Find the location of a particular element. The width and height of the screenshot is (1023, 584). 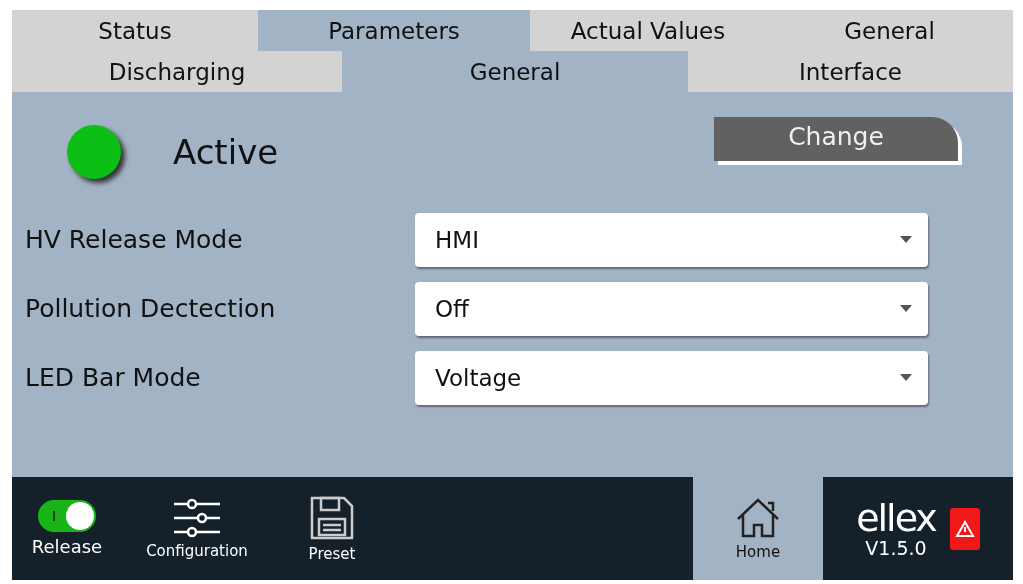

tab: Status is located at coordinates (135, 30).